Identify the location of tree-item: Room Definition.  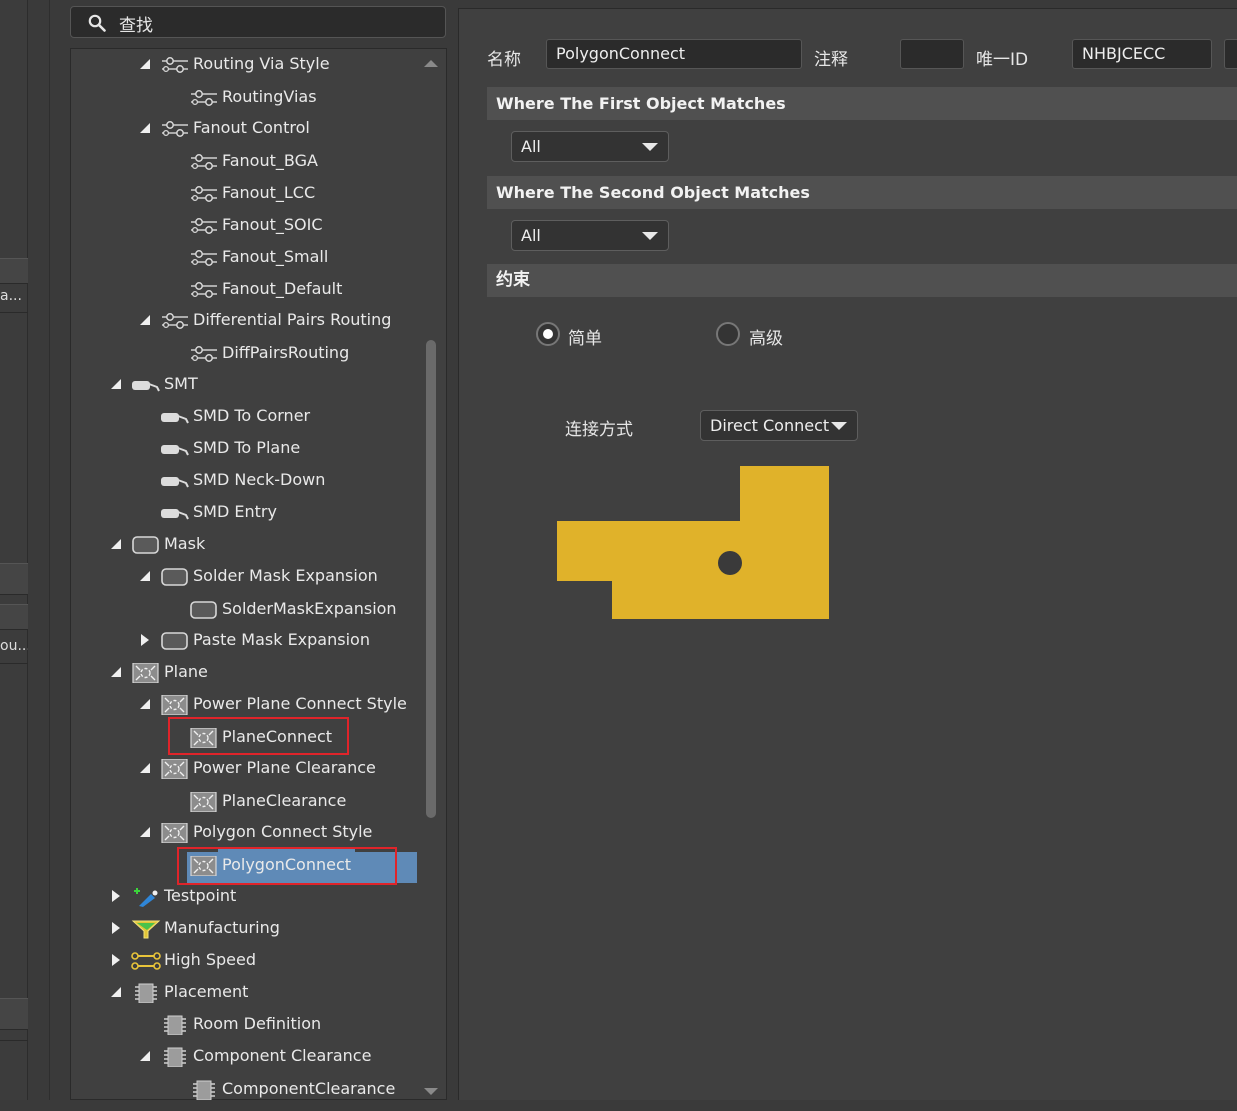
(210, 1024).